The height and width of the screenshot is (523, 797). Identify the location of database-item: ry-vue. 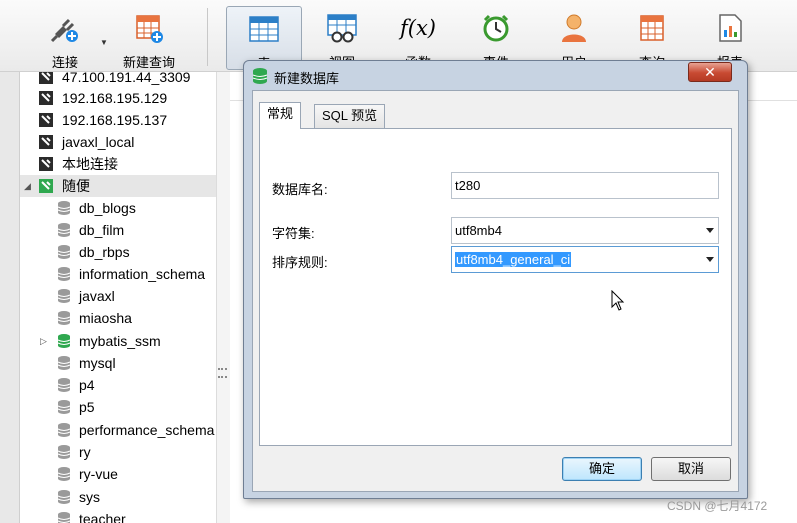
(118, 474).